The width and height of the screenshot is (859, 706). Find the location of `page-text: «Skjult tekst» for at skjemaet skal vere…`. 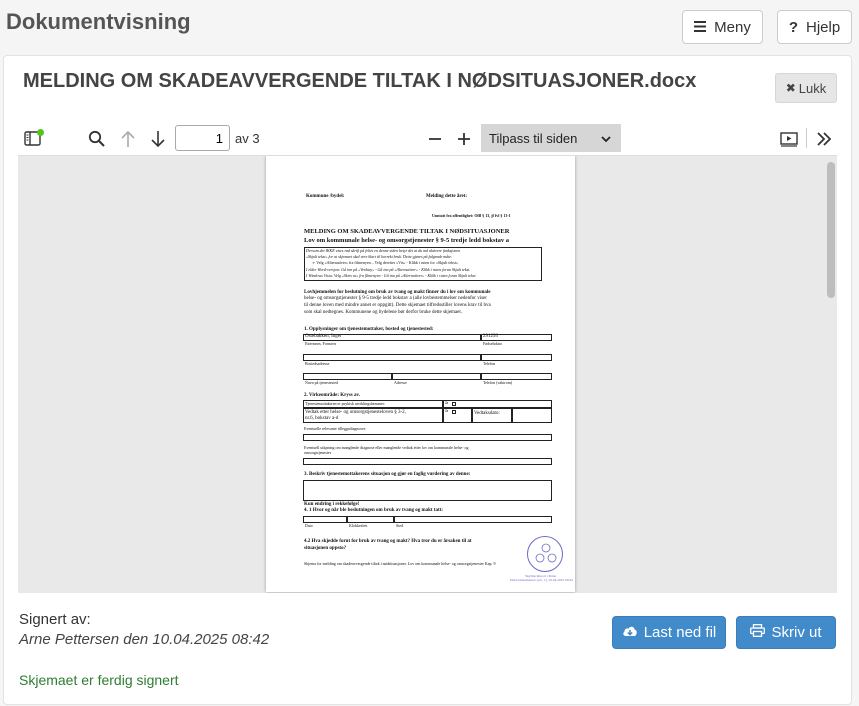

page-text: «Skjult tekst» for at skjemaet skal vere… is located at coordinates (379, 256).